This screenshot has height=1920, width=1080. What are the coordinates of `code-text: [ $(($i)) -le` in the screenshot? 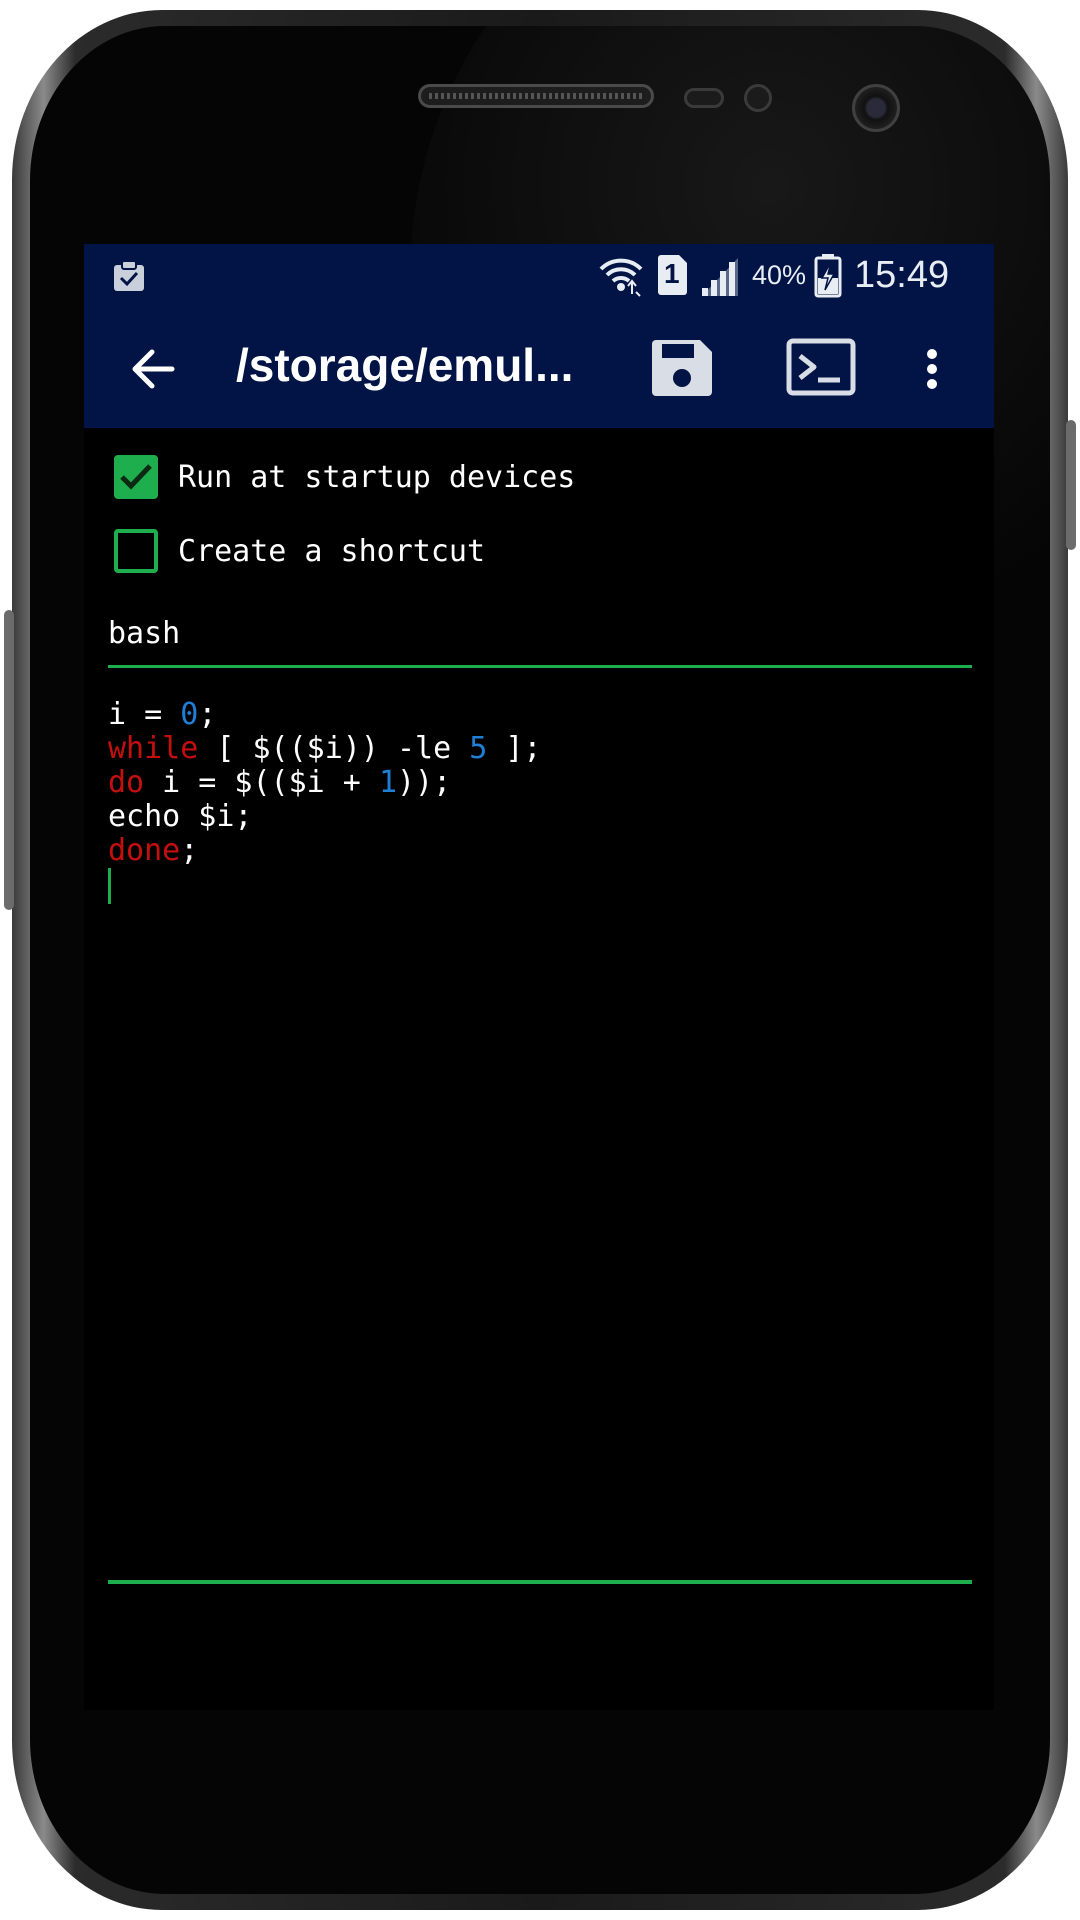 It's located at (334, 748).